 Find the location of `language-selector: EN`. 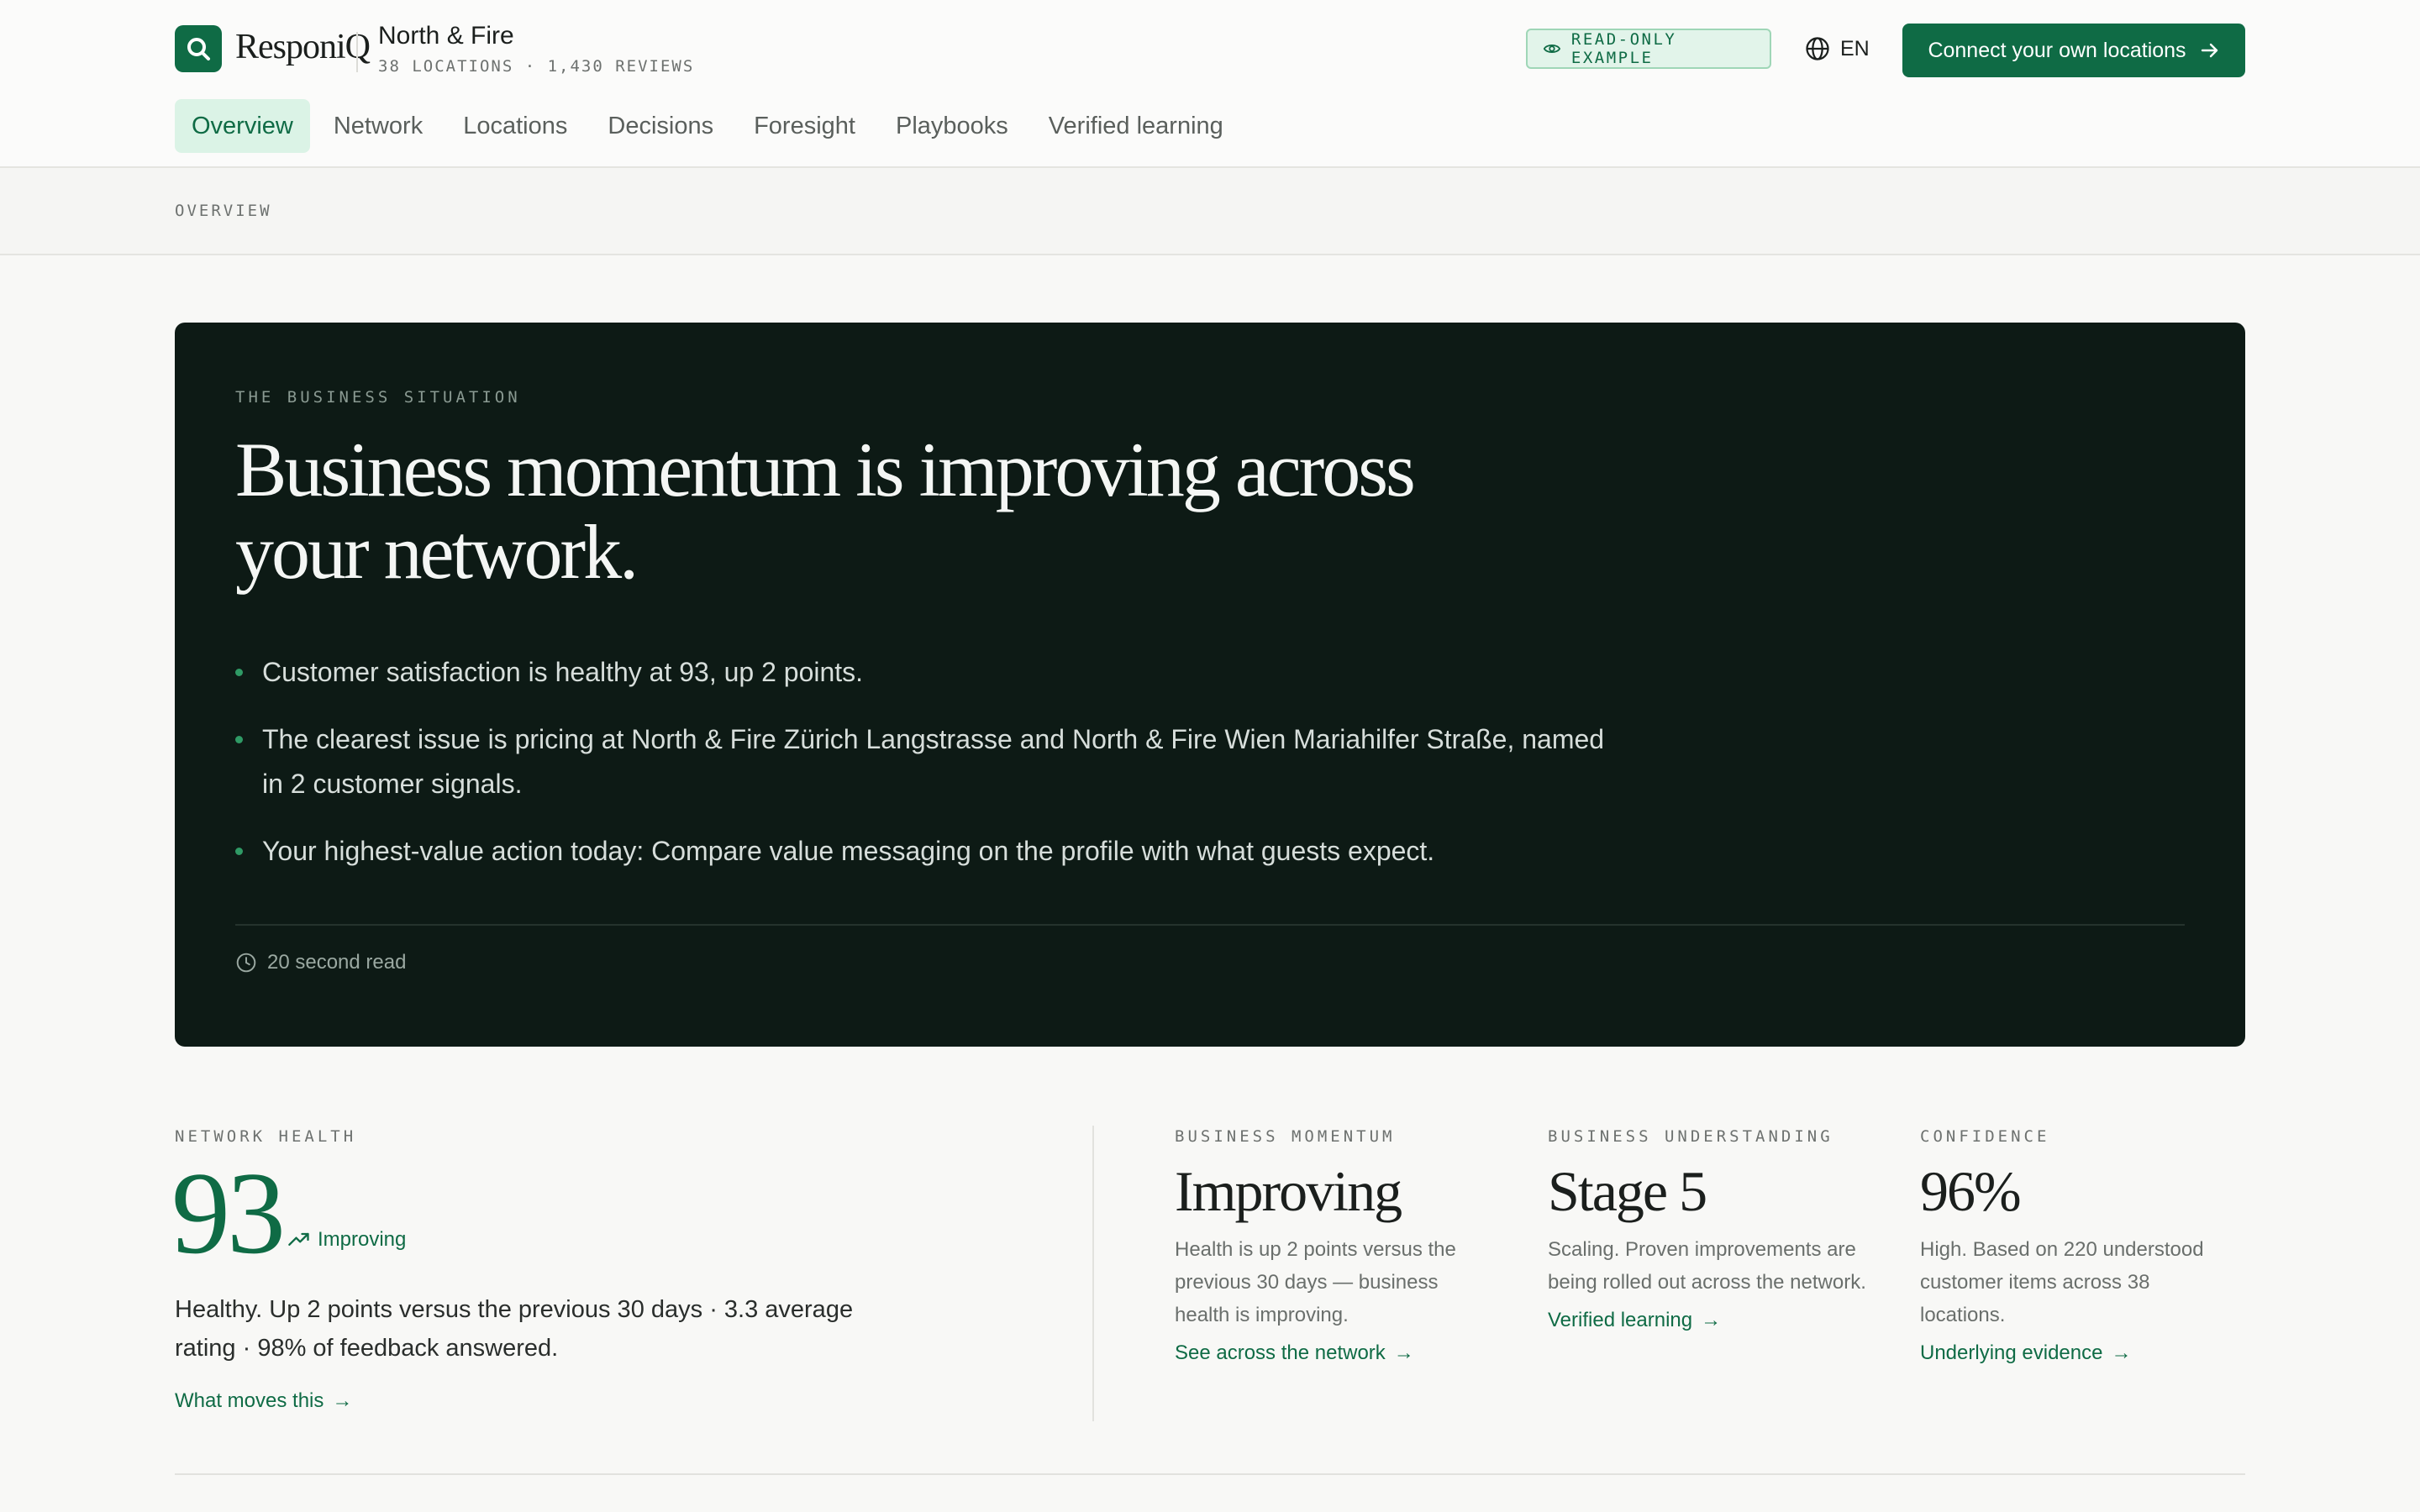

language-selector: EN is located at coordinates (1838, 49).